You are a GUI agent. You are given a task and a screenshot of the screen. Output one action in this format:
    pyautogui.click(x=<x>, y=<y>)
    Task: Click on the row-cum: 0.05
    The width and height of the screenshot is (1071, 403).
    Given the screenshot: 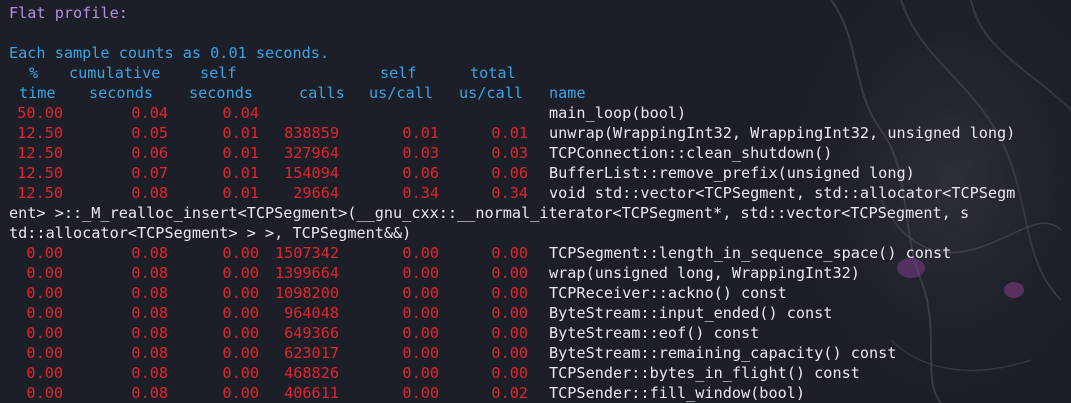 What is the action you would take?
    pyautogui.click(x=149, y=133)
    